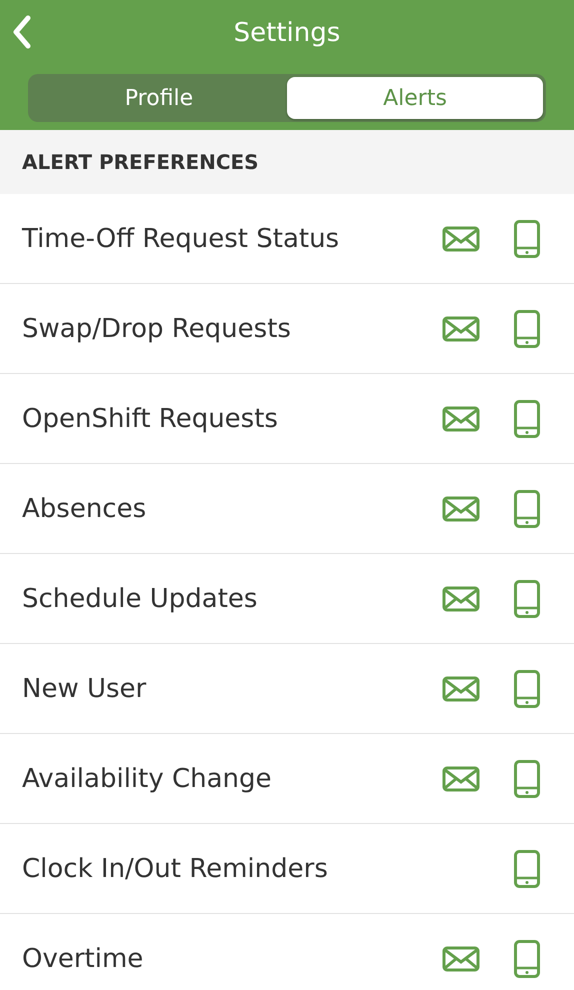 The width and height of the screenshot is (574, 990). I want to click on screen-title: Settings, so click(287, 33).